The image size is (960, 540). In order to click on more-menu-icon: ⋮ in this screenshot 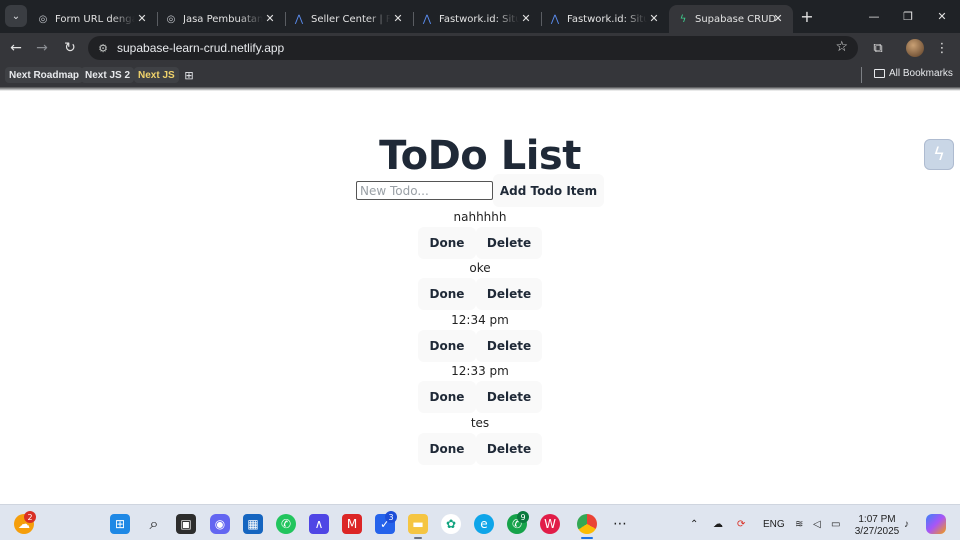, I will do `click(942, 48)`.